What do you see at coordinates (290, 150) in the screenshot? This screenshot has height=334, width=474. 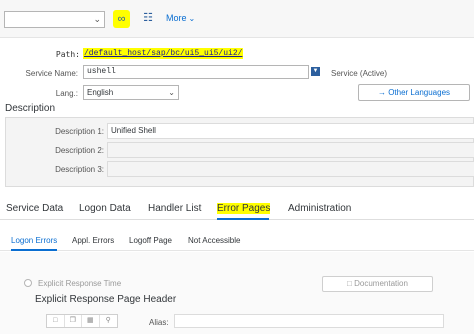 I see `description-2-field` at bounding box center [290, 150].